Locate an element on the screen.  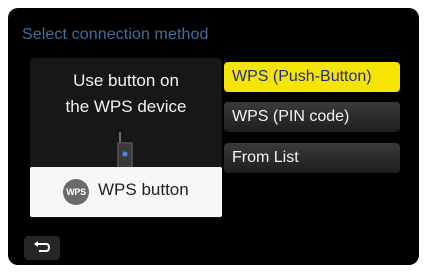
back-button is located at coordinates (42, 248).